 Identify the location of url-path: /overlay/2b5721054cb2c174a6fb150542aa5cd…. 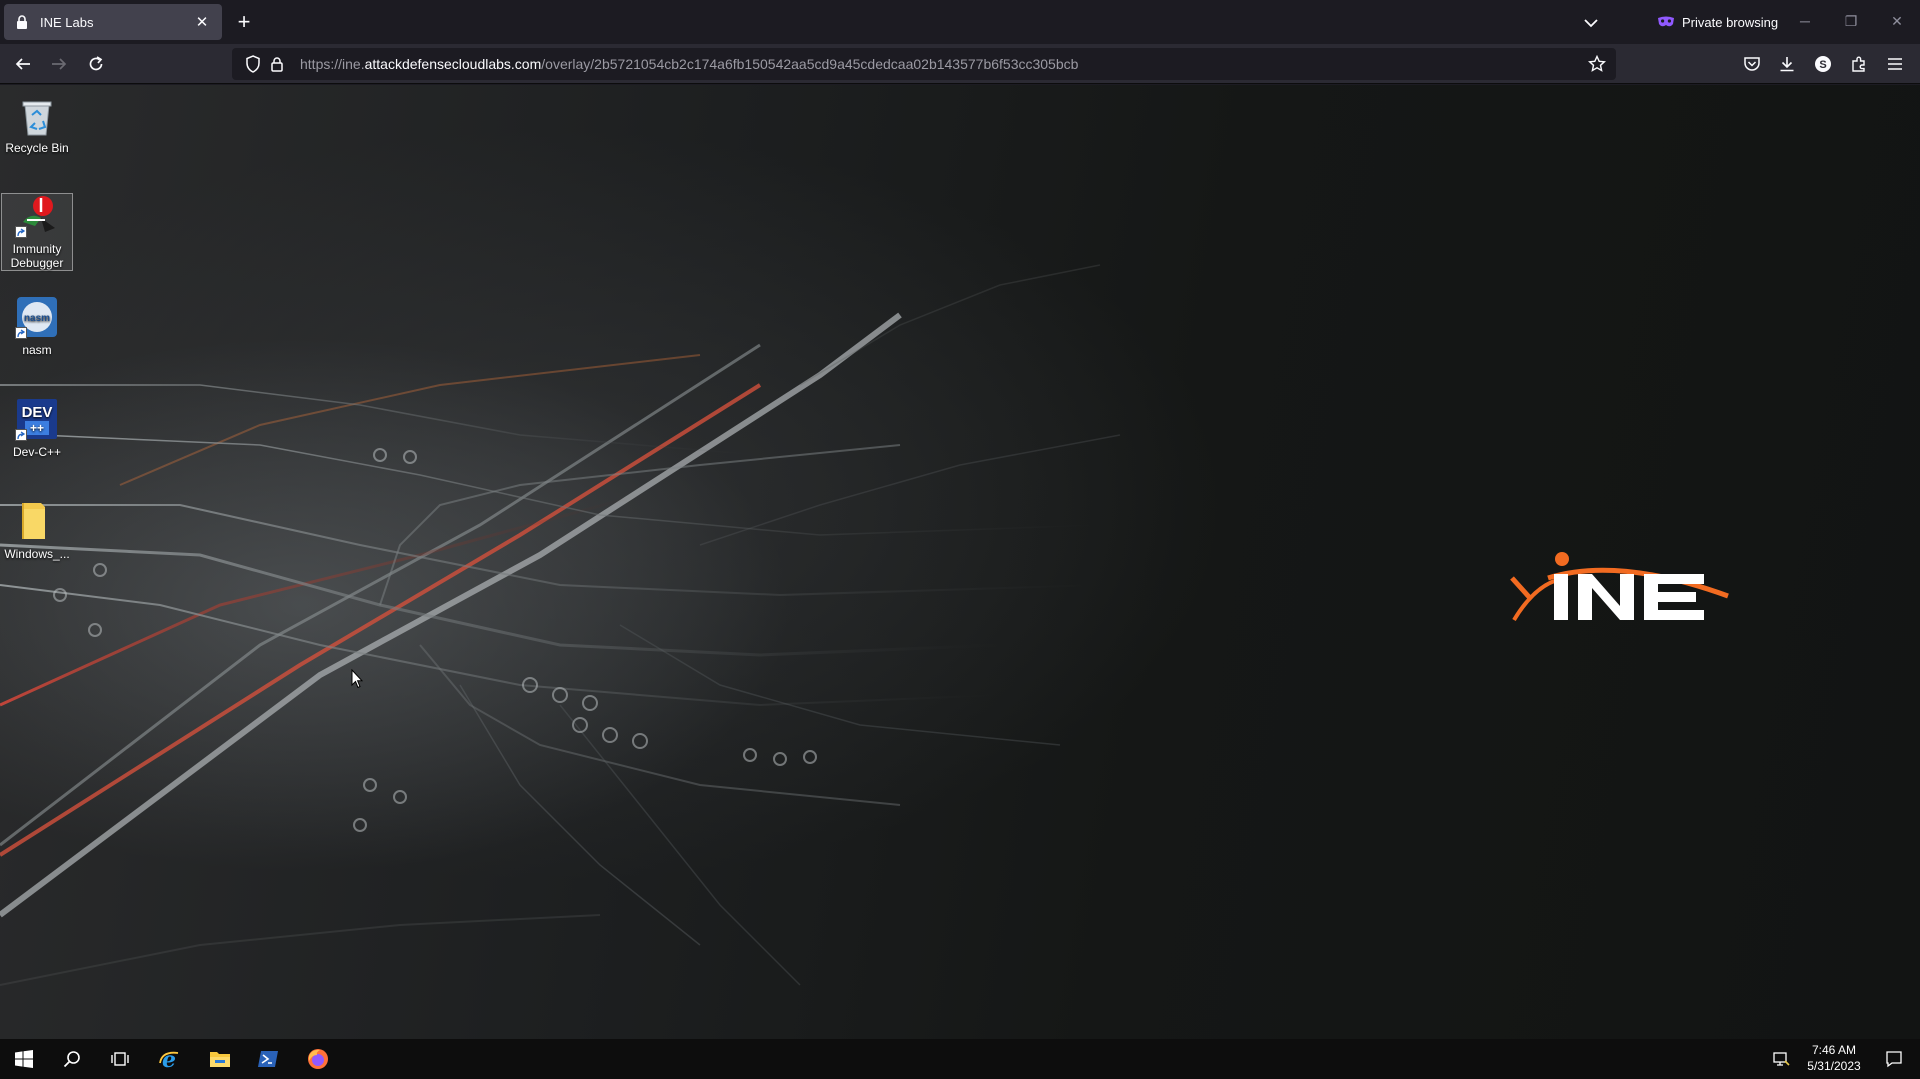
(810, 64).